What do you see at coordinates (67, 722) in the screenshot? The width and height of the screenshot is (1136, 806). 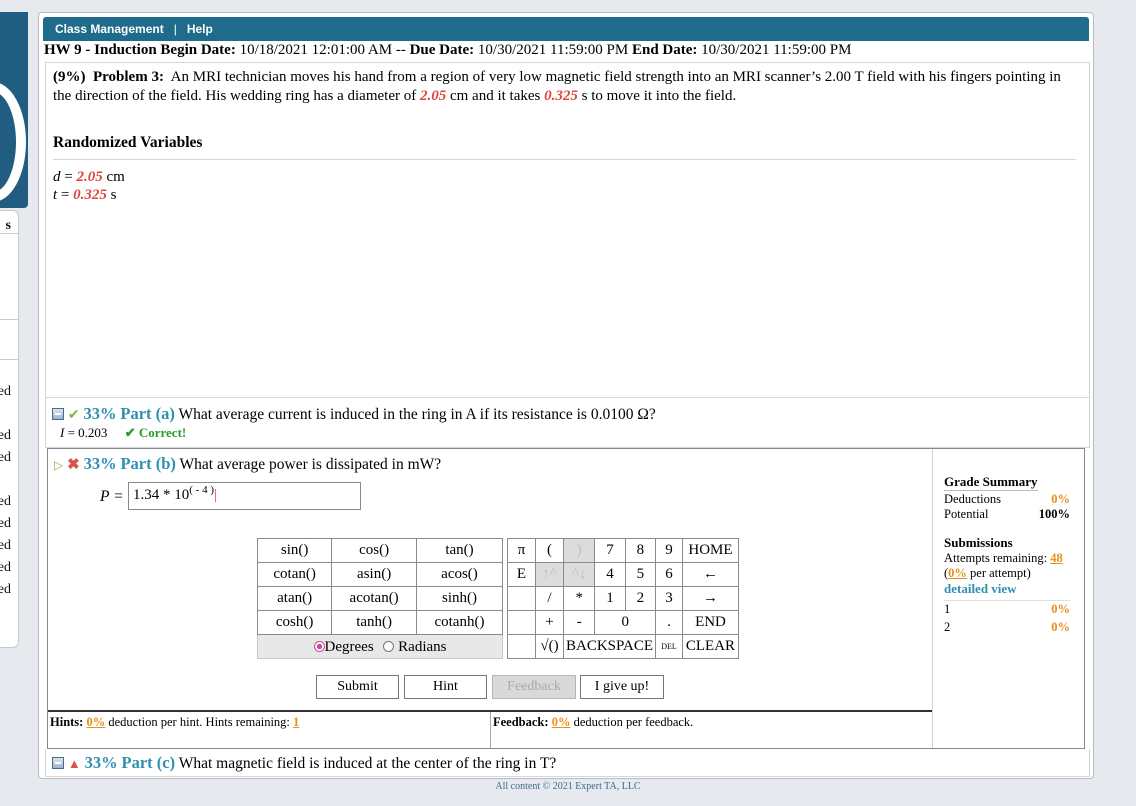 I see `hints-label: Hints:` at bounding box center [67, 722].